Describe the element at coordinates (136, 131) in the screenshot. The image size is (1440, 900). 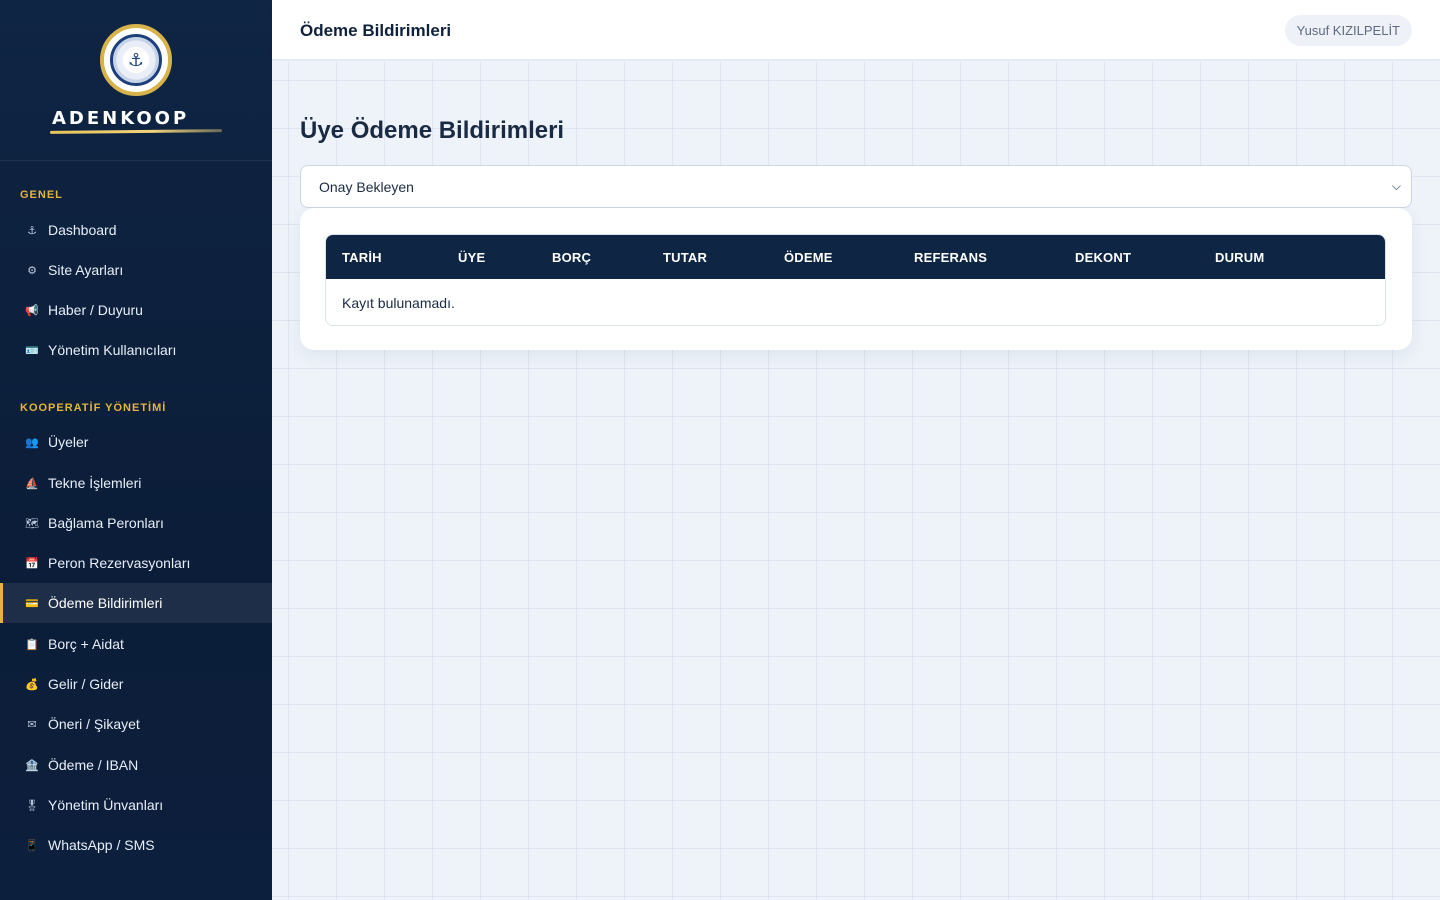
I see `brand-underline` at that location.